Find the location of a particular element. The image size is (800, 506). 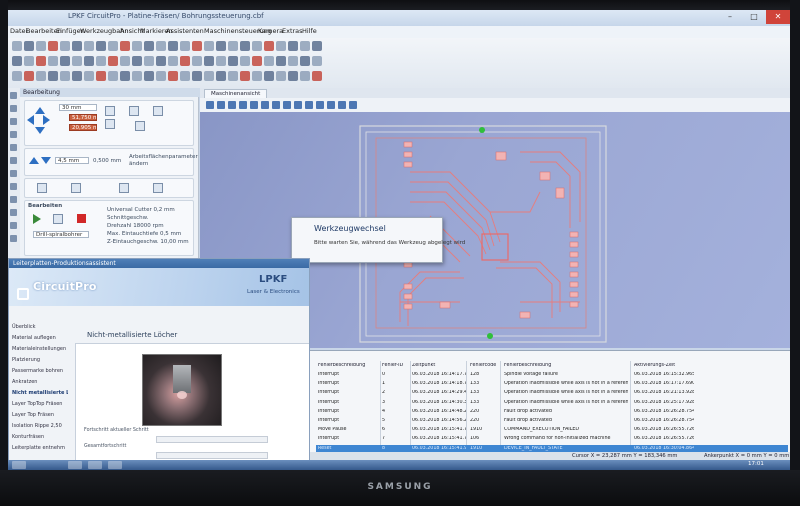

tv-brand-logo: SAMSUNG is located at coordinates (400, 487).